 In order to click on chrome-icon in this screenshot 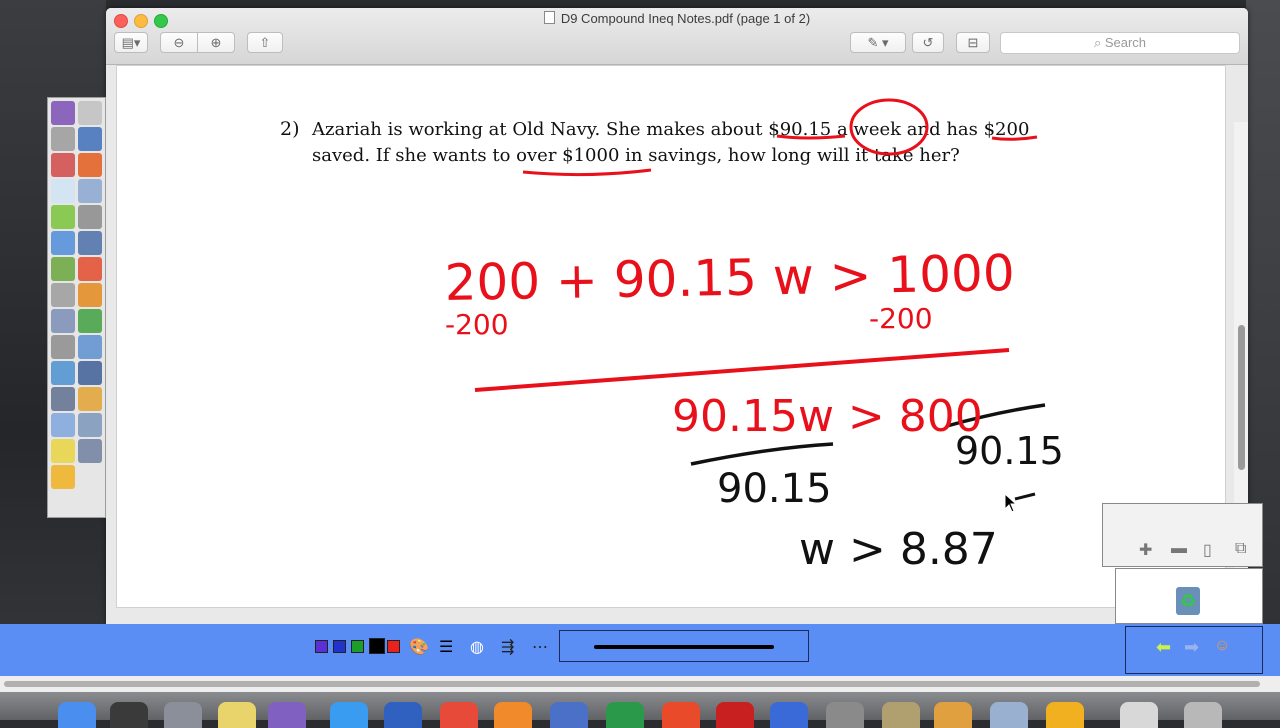, I will do `click(459, 715)`.